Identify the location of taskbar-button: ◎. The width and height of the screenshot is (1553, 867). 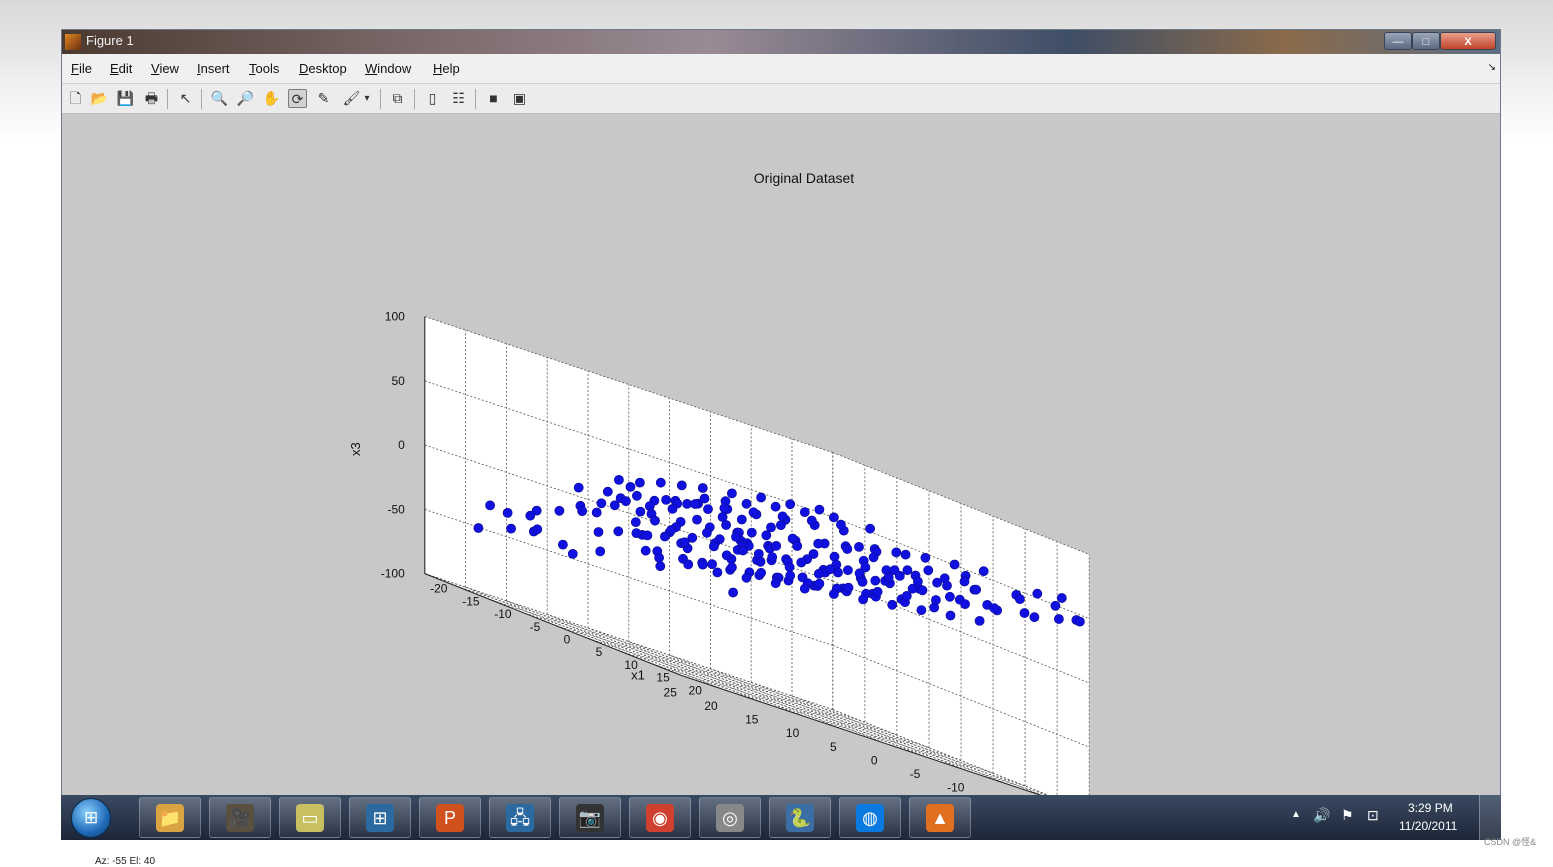
(730, 817).